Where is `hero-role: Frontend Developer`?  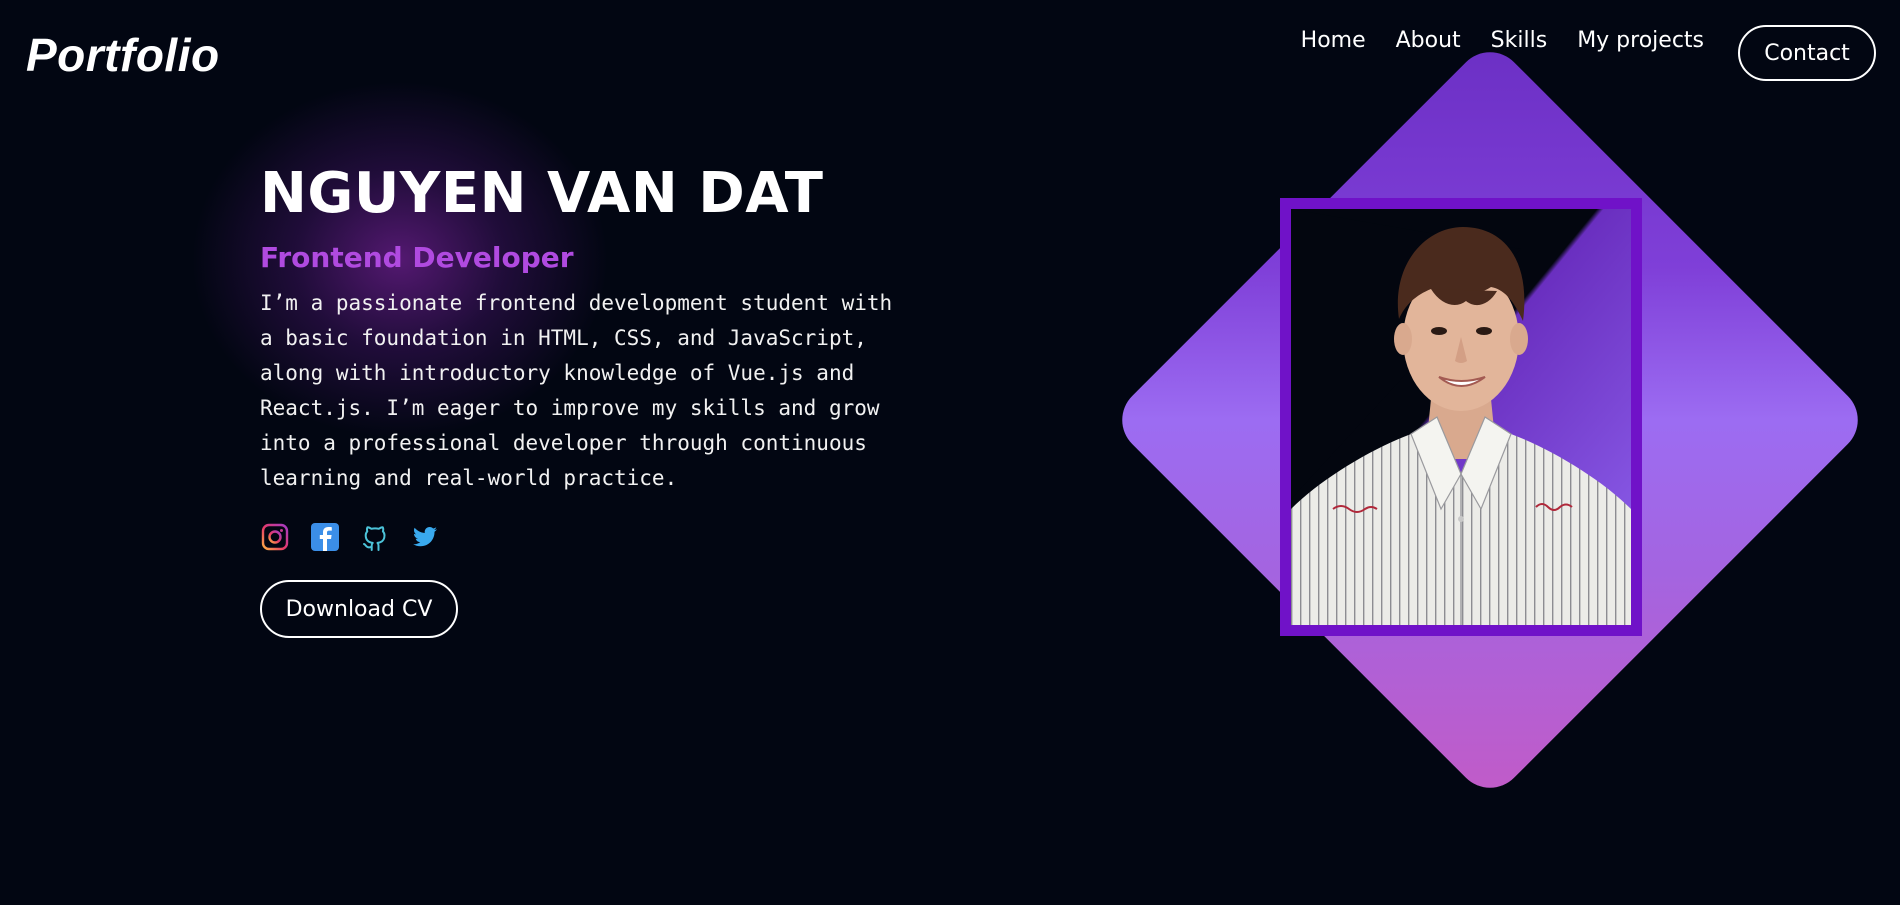
hero-role: Frontend Developer is located at coordinates (417, 257).